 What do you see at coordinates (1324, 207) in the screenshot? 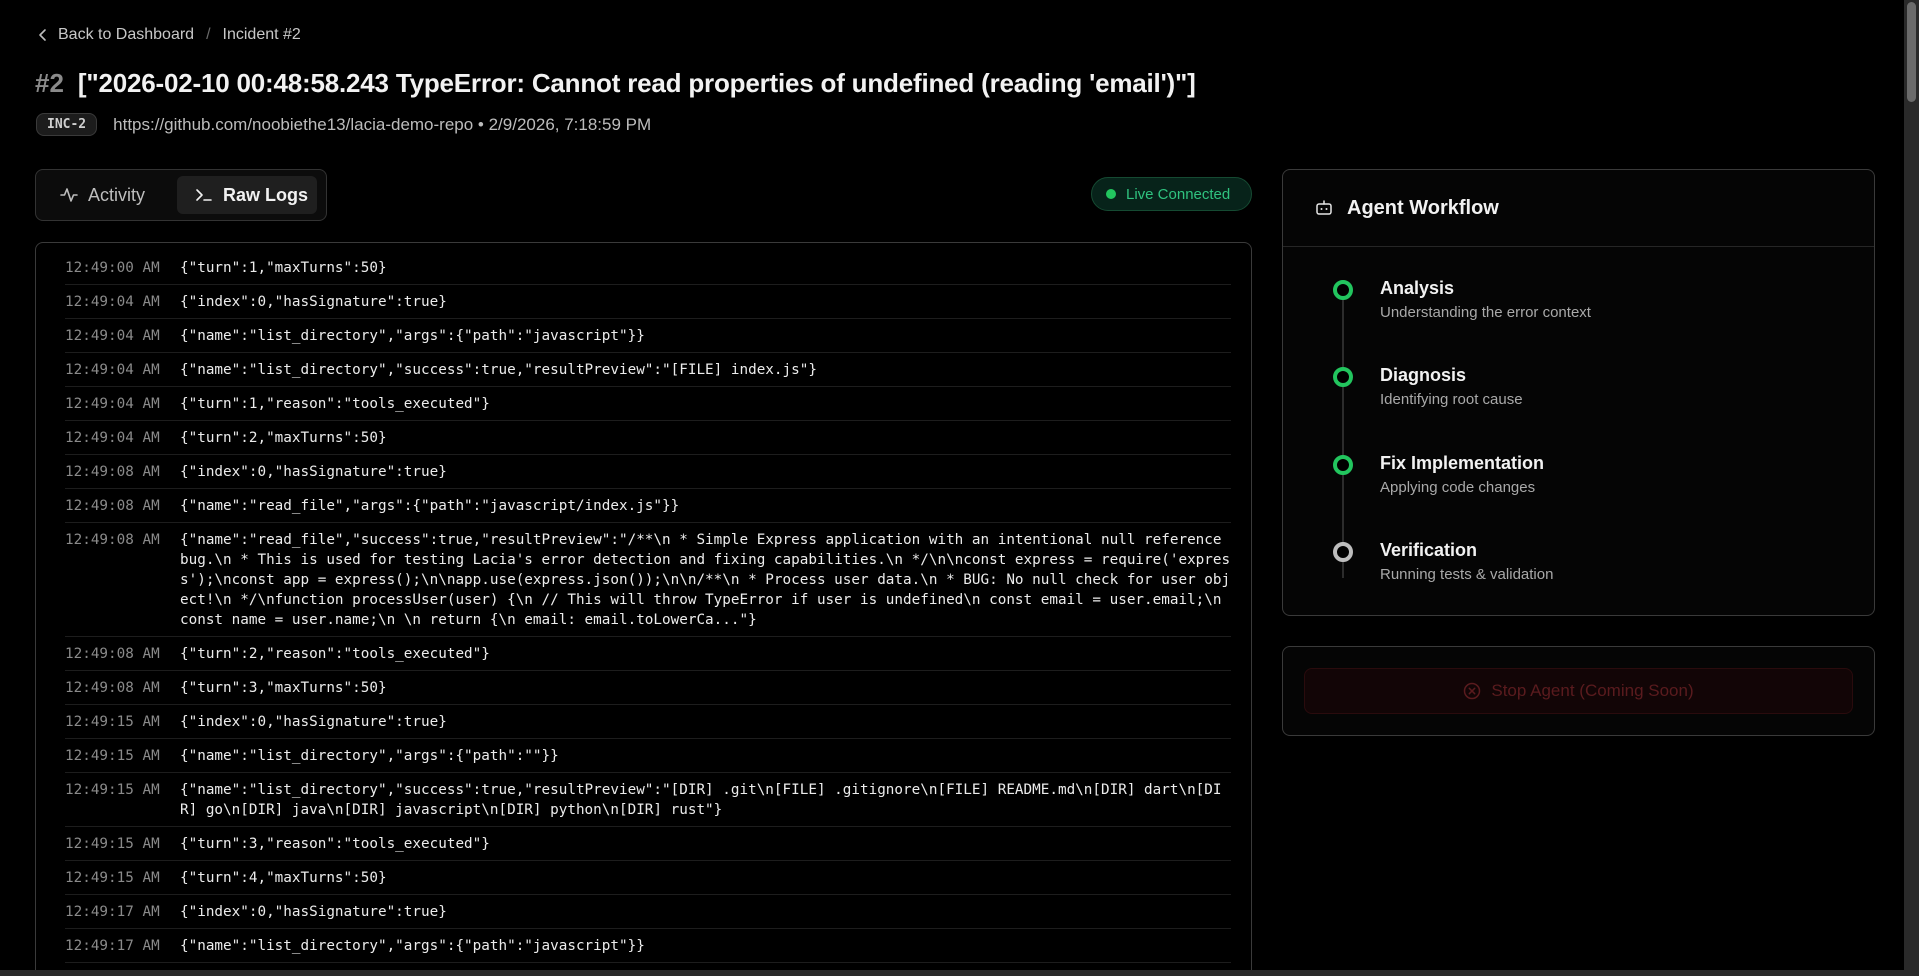
I see `bot-icon` at bounding box center [1324, 207].